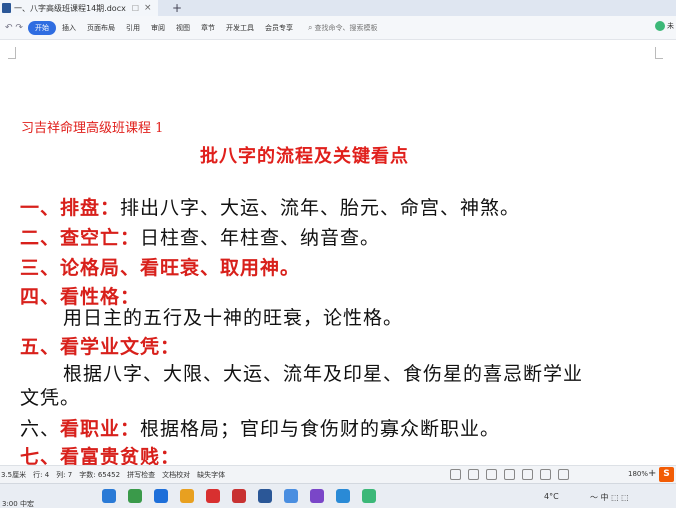 This screenshot has height=508, width=676. What do you see at coordinates (64, 474) in the screenshot?
I see `status-col: 列: 7` at bounding box center [64, 474].